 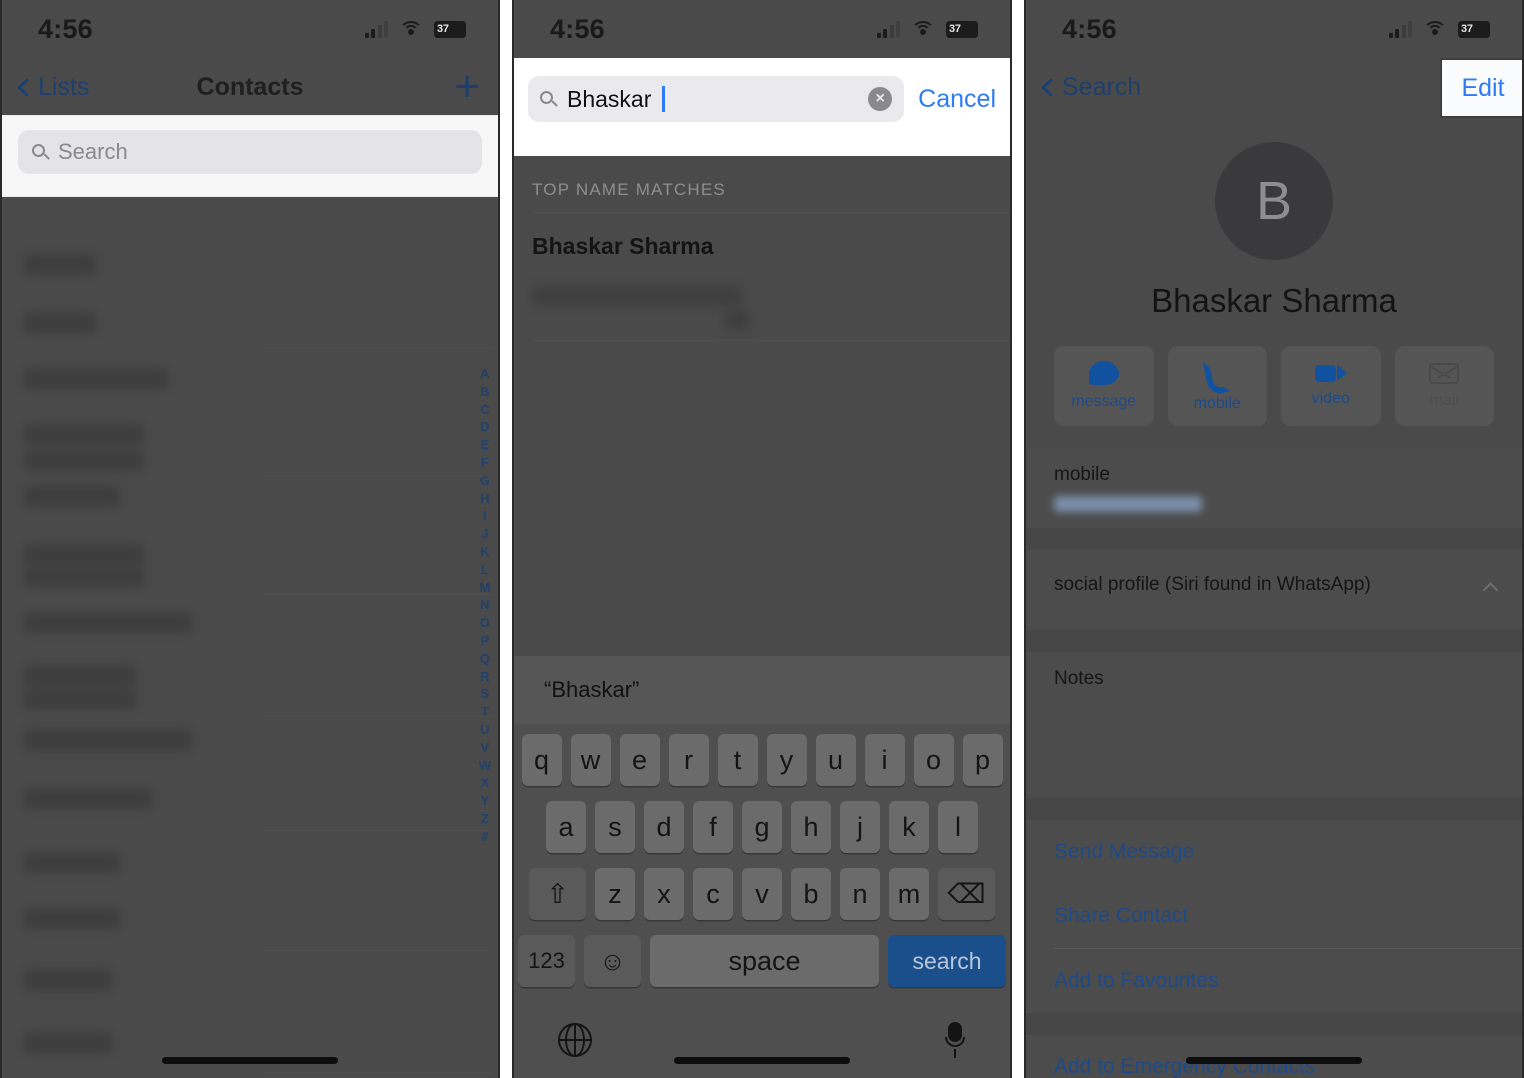 I want to click on cancel-search-button: Cancel, so click(x=957, y=99).